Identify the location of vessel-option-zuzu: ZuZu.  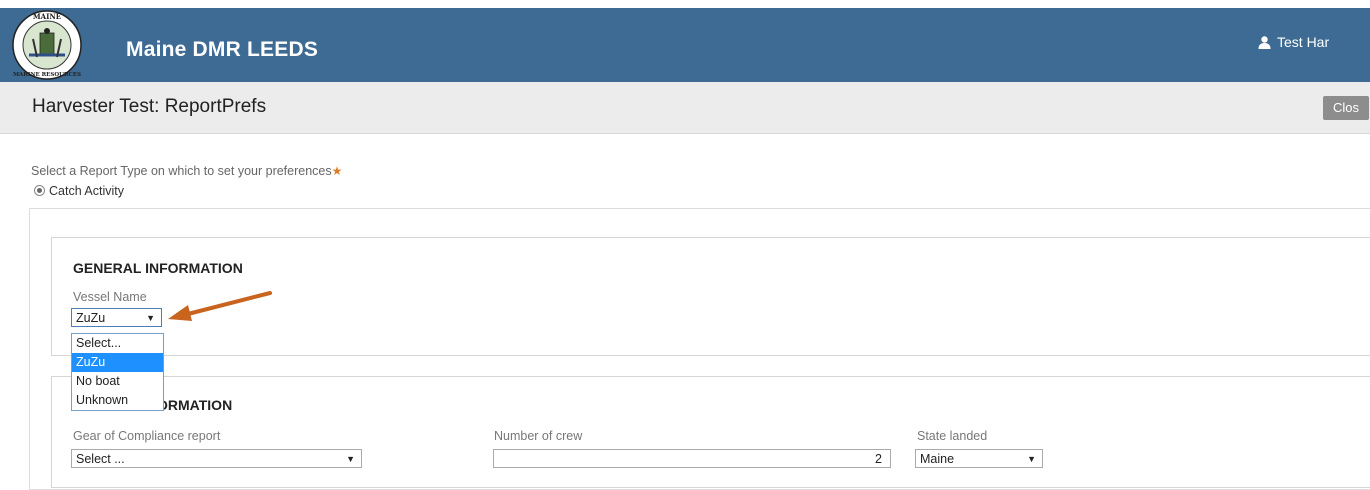
(117, 362).